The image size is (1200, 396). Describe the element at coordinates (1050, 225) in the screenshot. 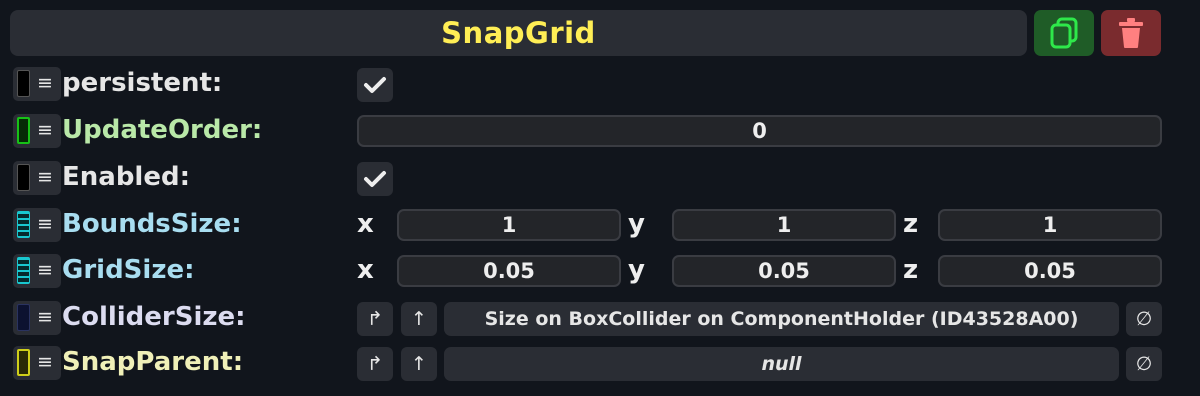

I see `boundssize-z-input: 1` at that location.